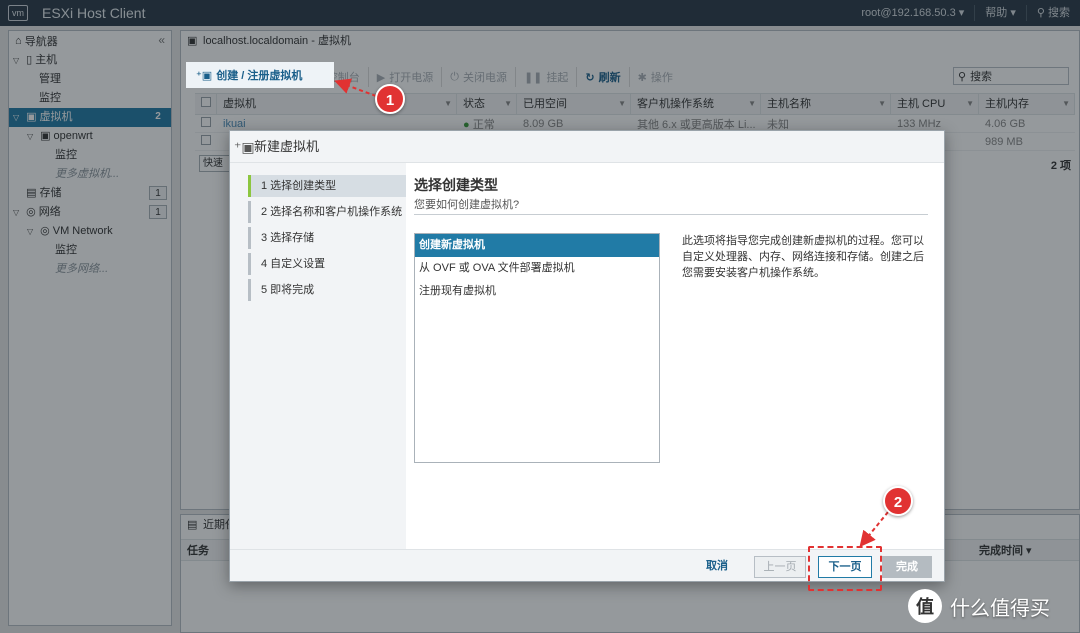  Describe the element at coordinates (845, 568) in the screenshot. I see `annotation-highlight` at that location.